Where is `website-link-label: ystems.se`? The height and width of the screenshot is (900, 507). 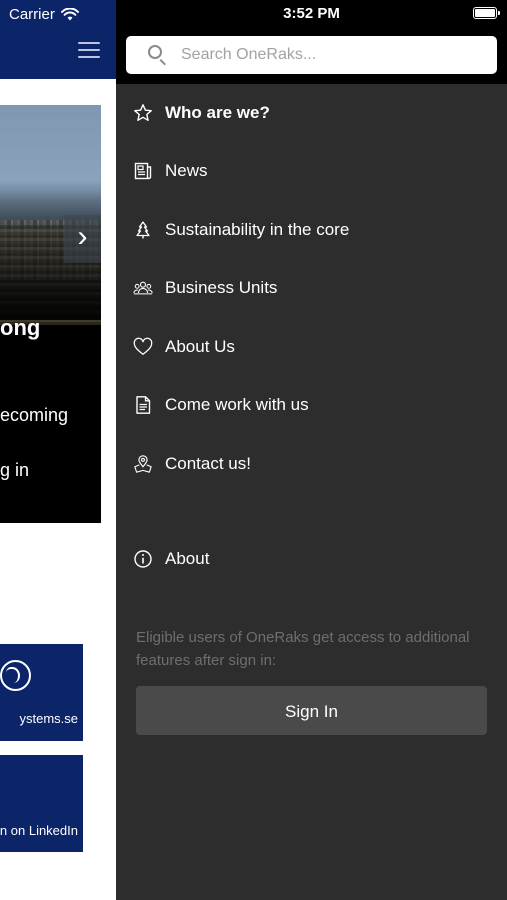
website-link-label: ystems.se is located at coordinates (48, 718).